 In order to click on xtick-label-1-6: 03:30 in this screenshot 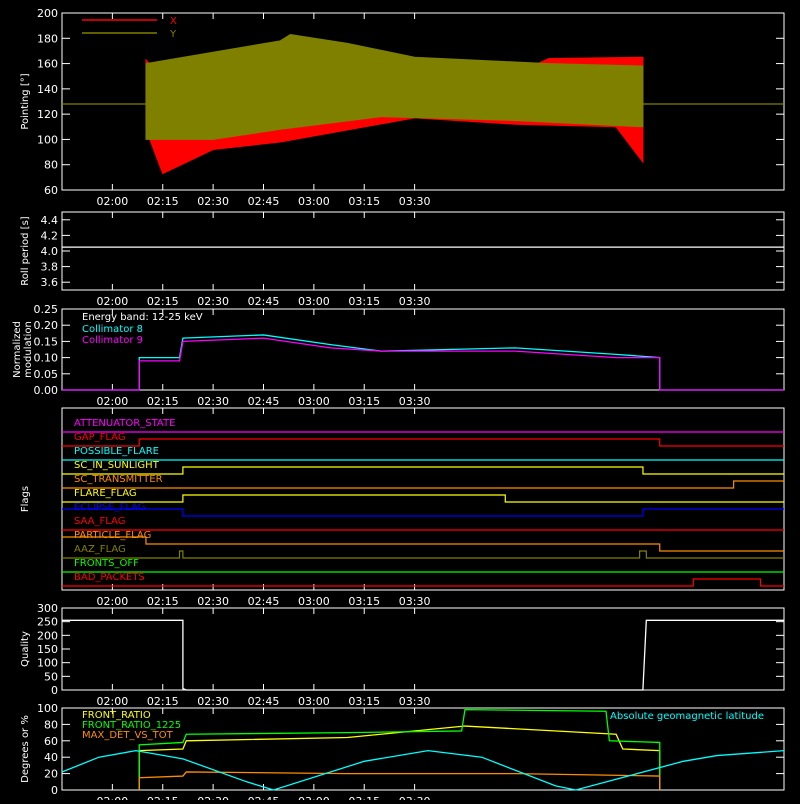, I will do `click(415, 301)`.